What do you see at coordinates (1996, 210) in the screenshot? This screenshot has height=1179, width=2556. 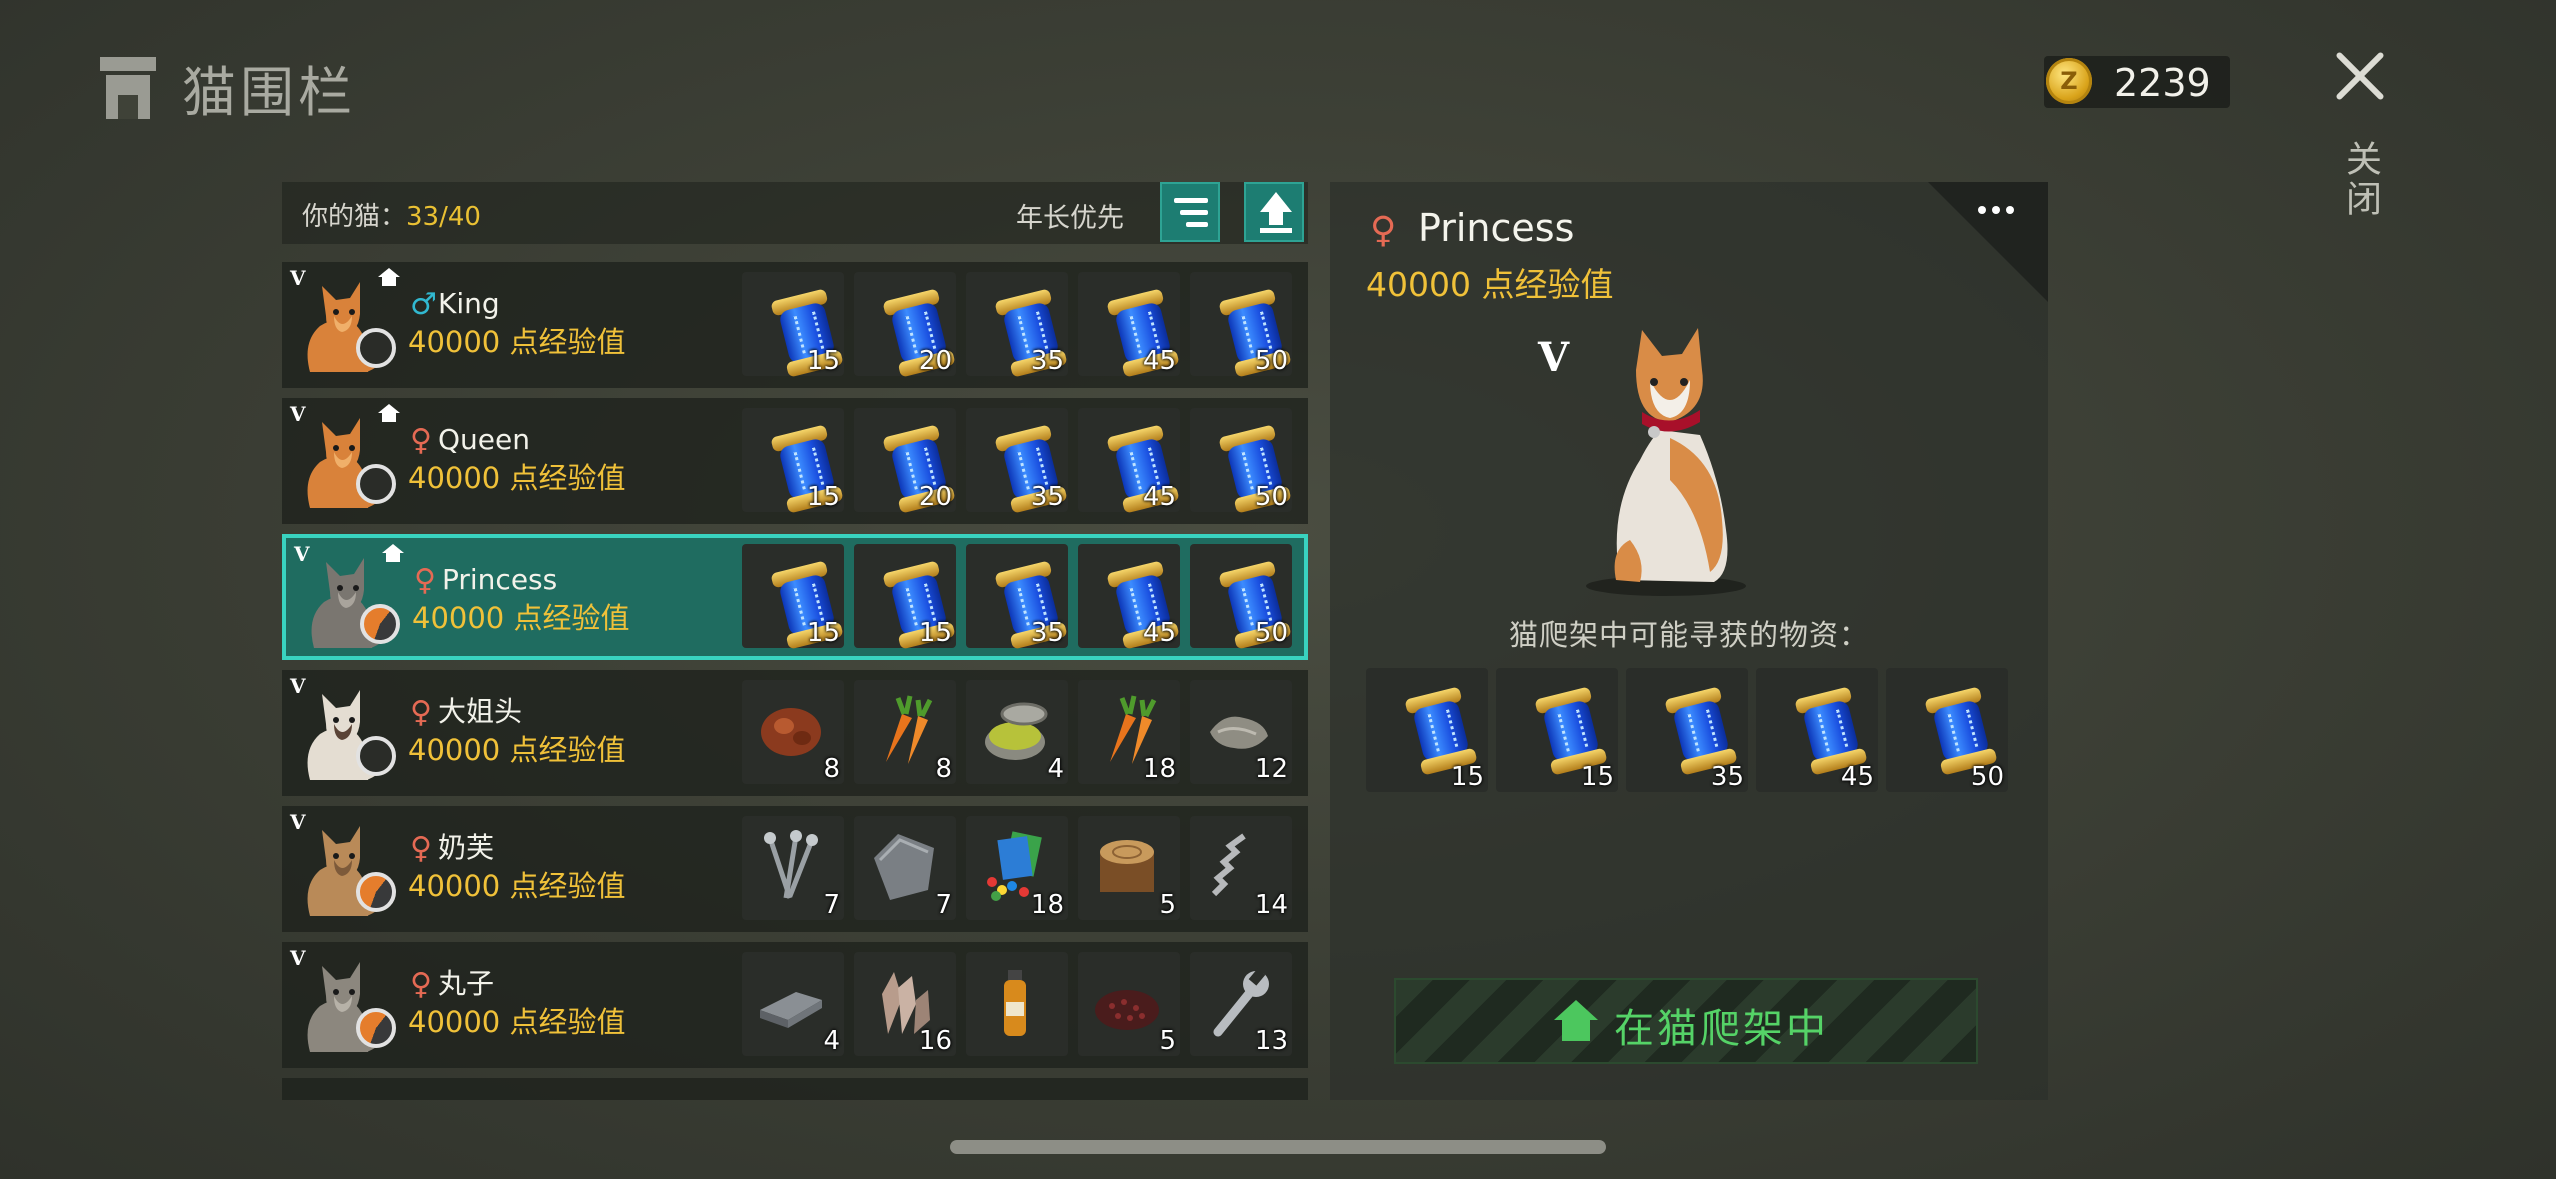 I see `more-options-icon` at bounding box center [1996, 210].